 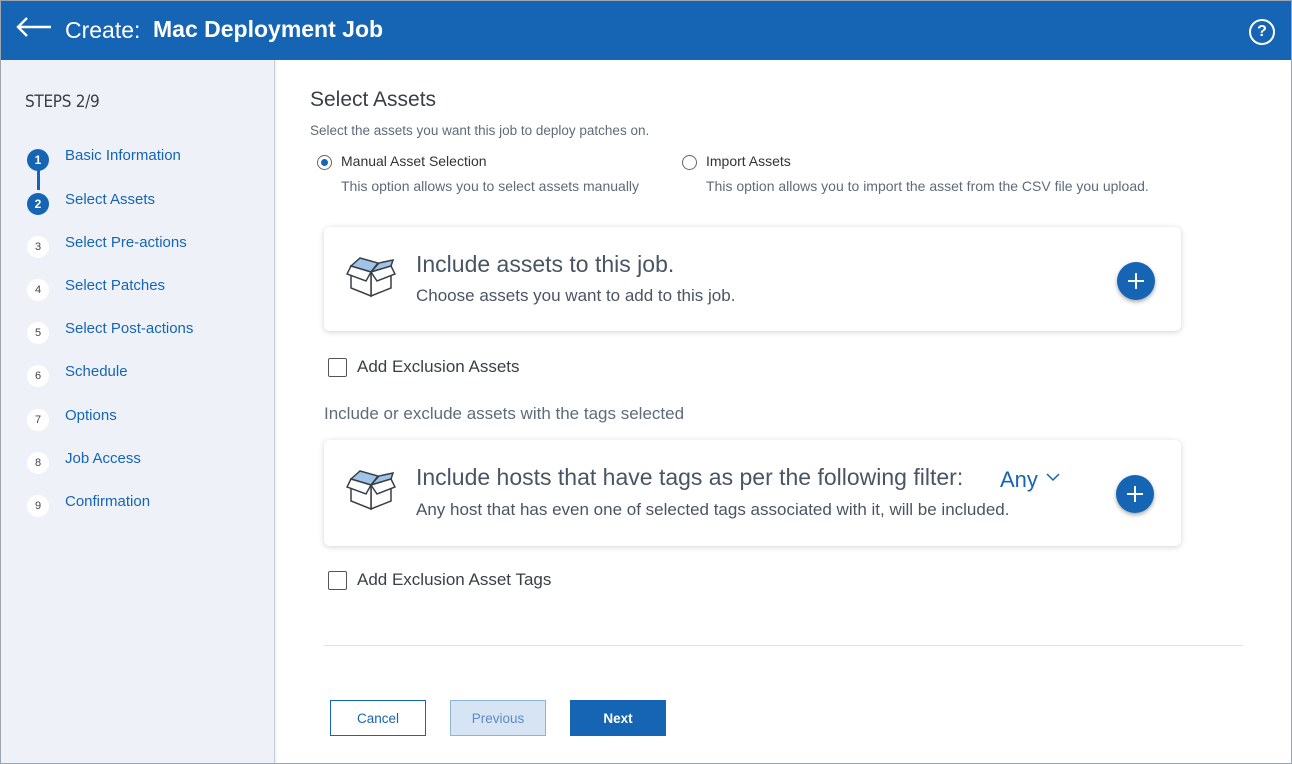 I want to click on step-label: Select Assets, so click(x=110, y=199).